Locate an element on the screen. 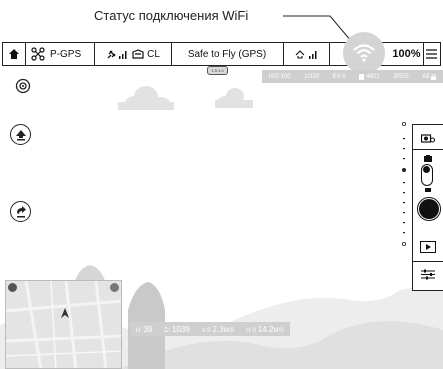 This screenshot has height=369, width=443. vertical-speed-readout: V.S 2.3M/S is located at coordinates (218, 329).